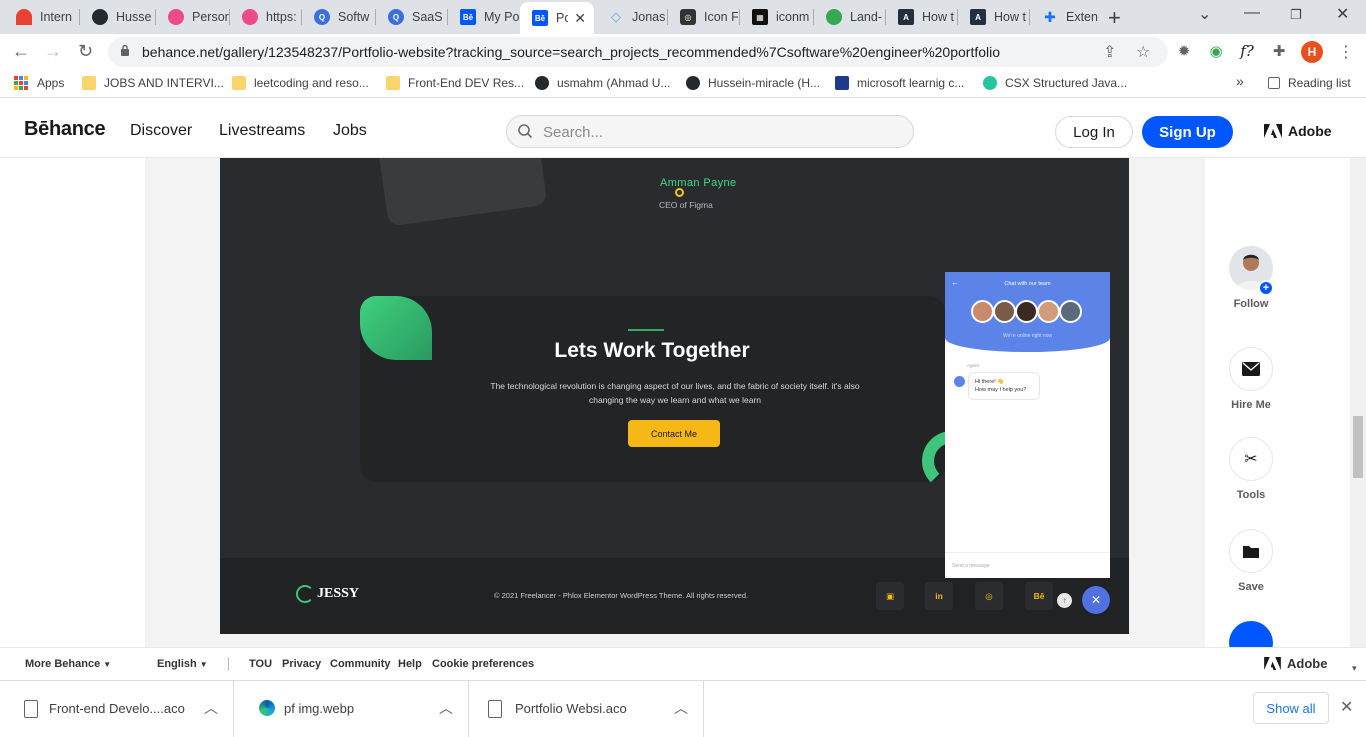  Describe the element at coordinates (483, 664) in the screenshot. I see `footer-link-cookie-preferences: Cookie preferences` at that location.